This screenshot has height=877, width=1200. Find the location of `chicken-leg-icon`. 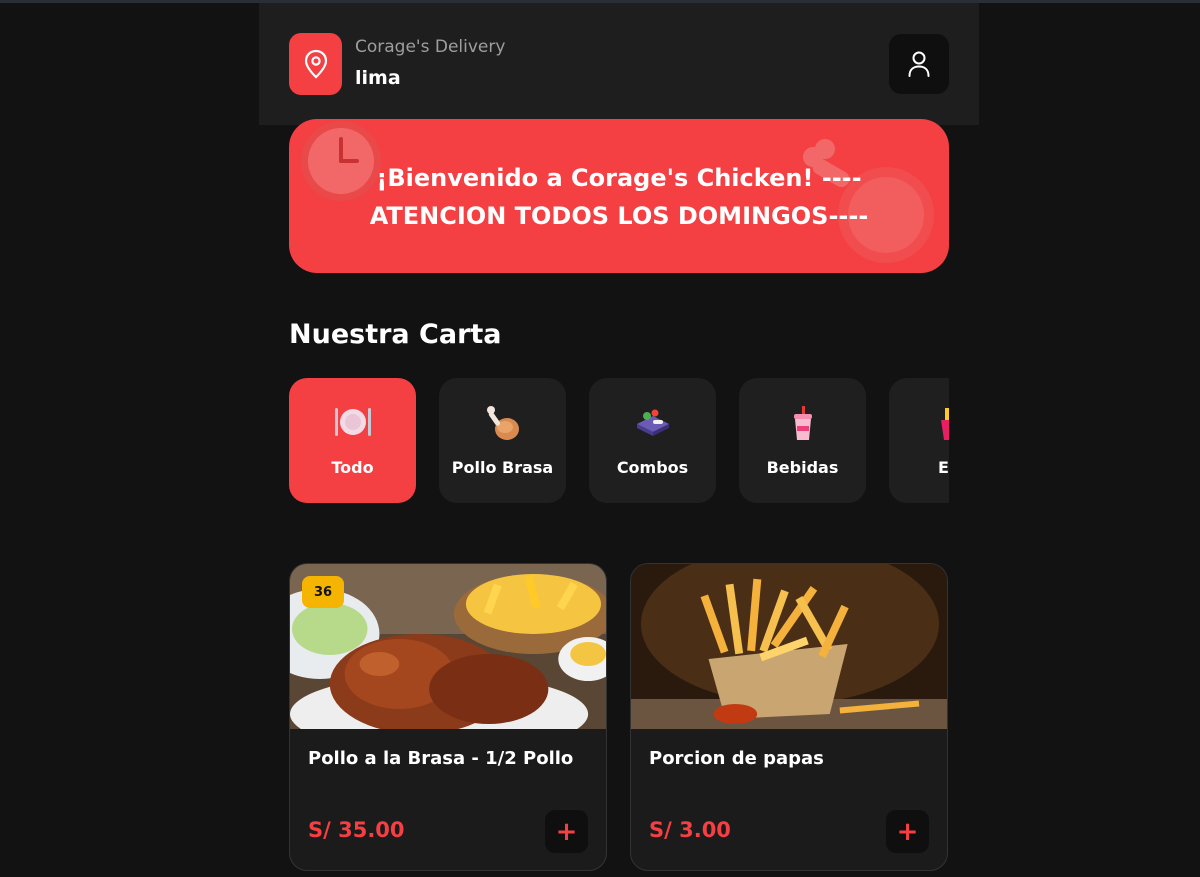

chicken-leg-icon is located at coordinates (502, 423).